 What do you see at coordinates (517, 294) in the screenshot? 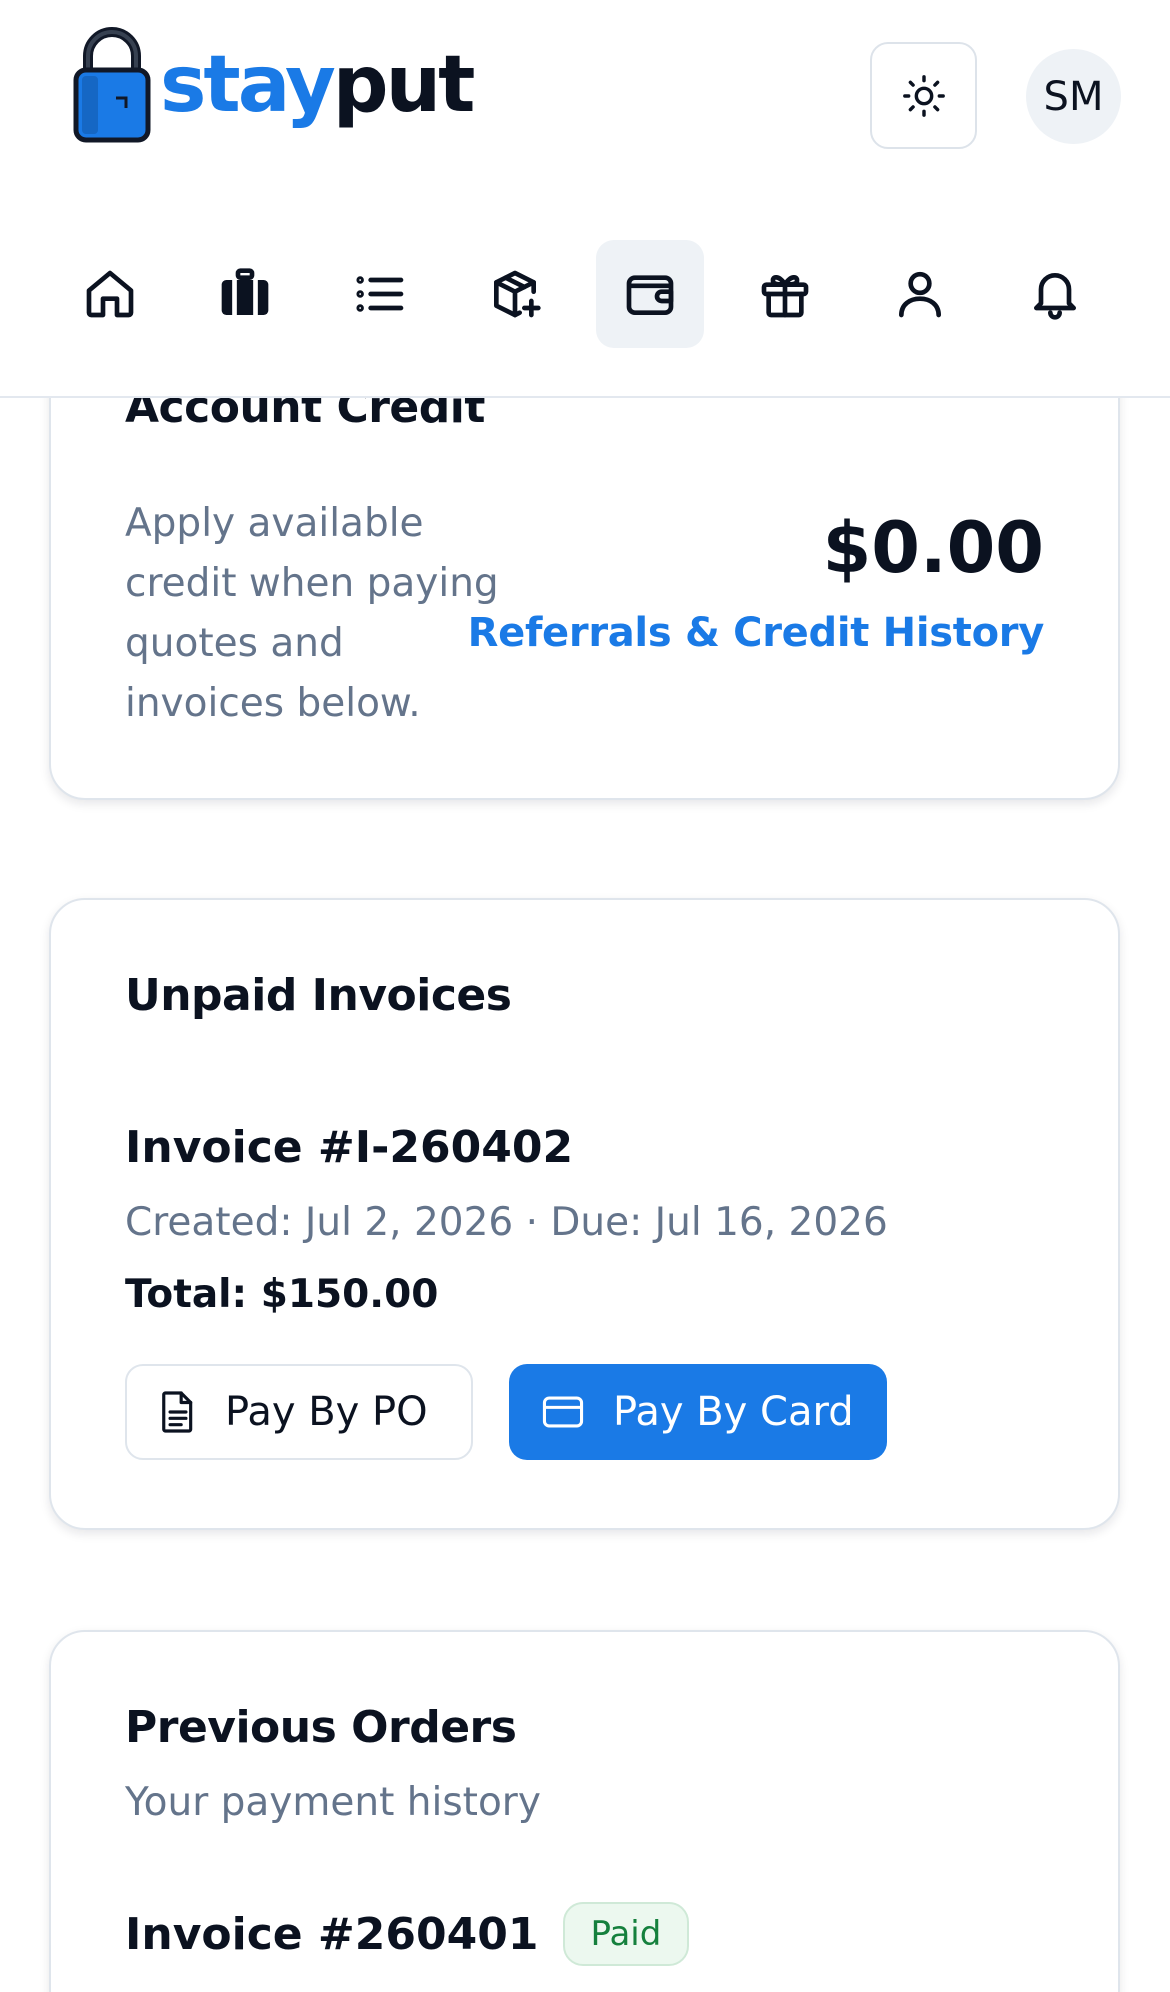
I see `box-plus-icon` at bounding box center [517, 294].